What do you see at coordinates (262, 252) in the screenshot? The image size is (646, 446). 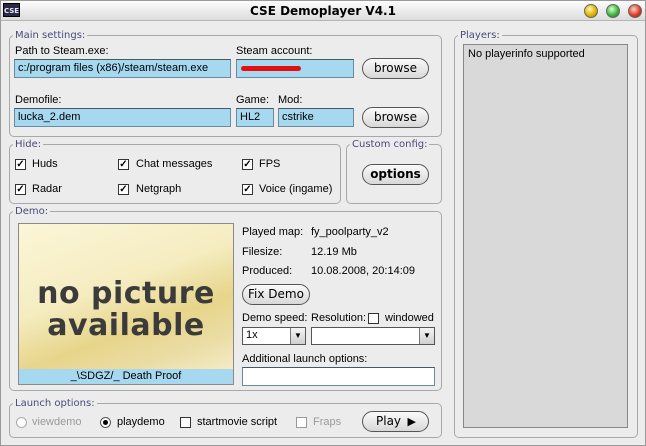 I see `filesize-label: Filesize:` at bounding box center [262, 252].